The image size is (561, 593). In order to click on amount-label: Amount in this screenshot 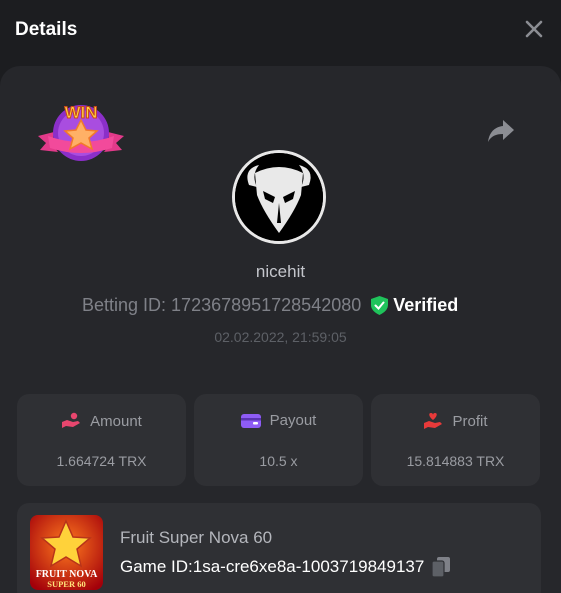, I will do `click(116, 421)`.